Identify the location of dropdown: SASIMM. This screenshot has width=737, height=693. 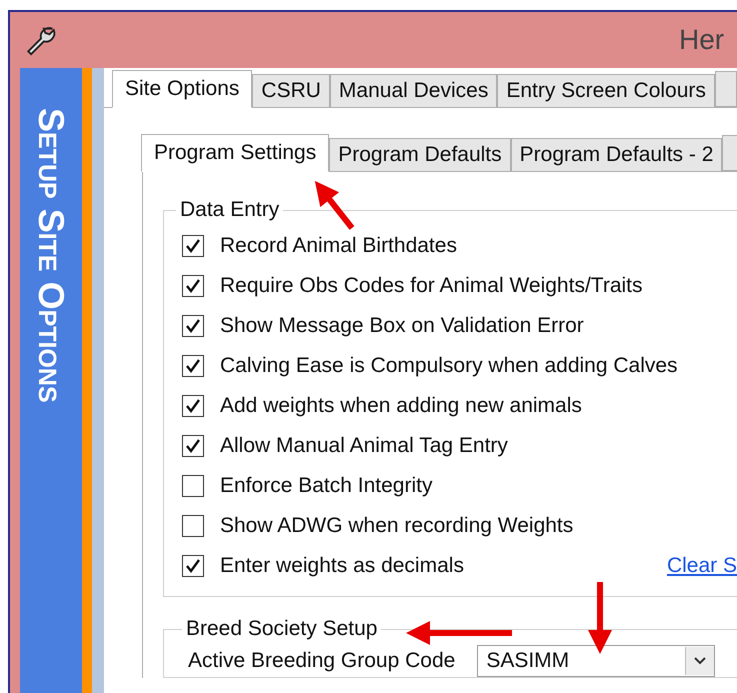
(596, 661).